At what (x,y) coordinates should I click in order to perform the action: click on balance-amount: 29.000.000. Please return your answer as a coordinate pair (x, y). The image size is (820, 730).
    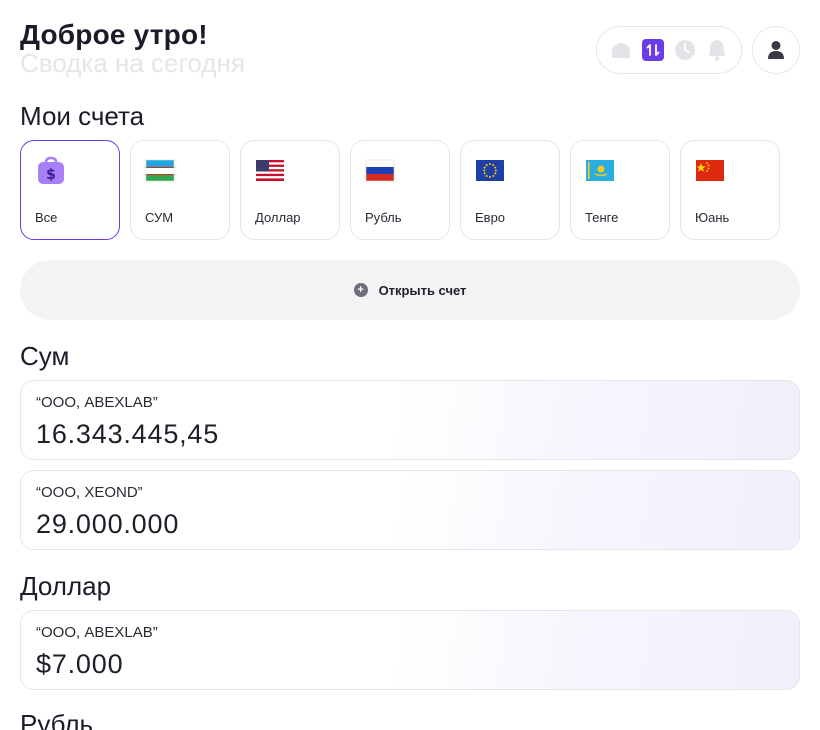
    Looking at the image, I should click on (108, 524).